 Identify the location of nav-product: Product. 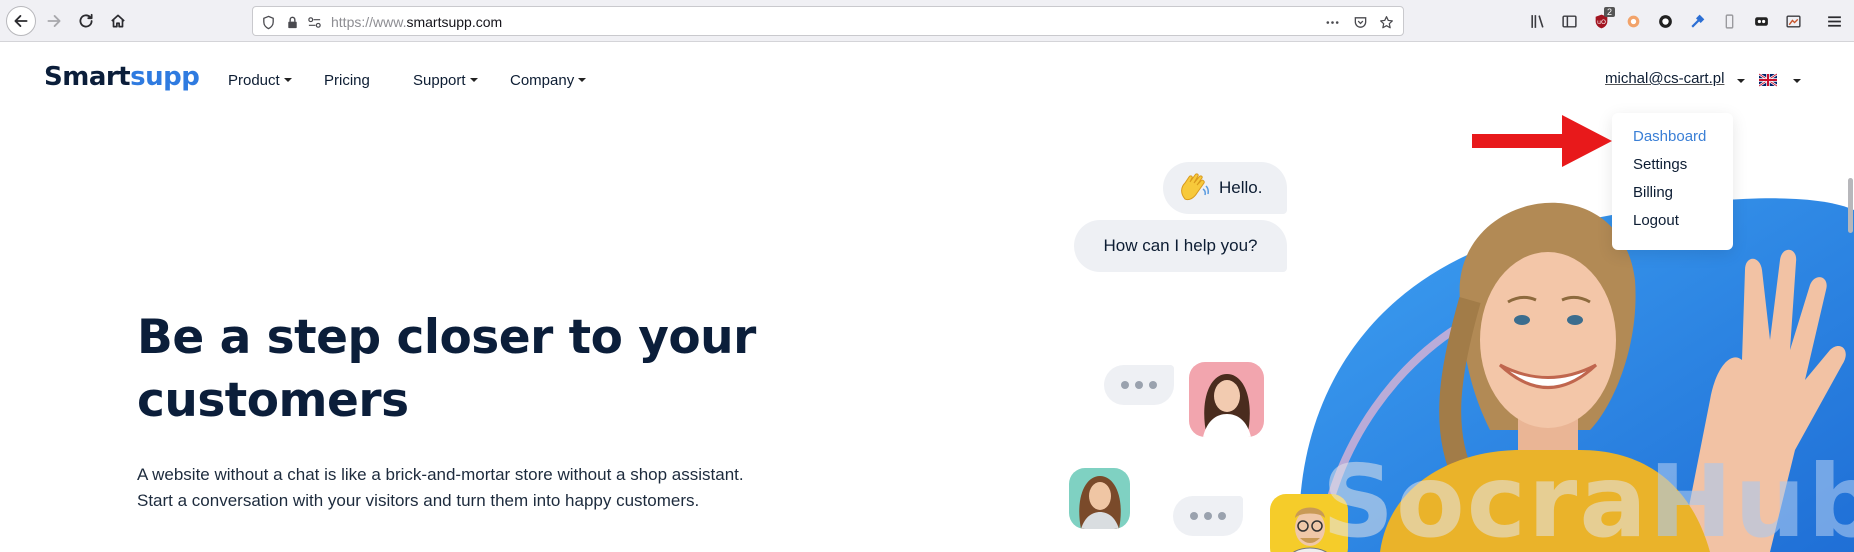
(260, 80).